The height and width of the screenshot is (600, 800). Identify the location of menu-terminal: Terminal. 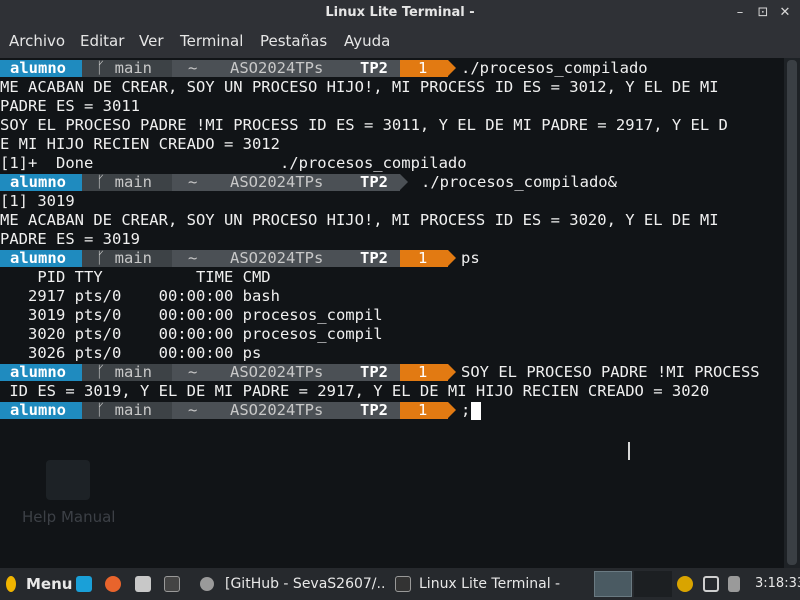
(211, 41).